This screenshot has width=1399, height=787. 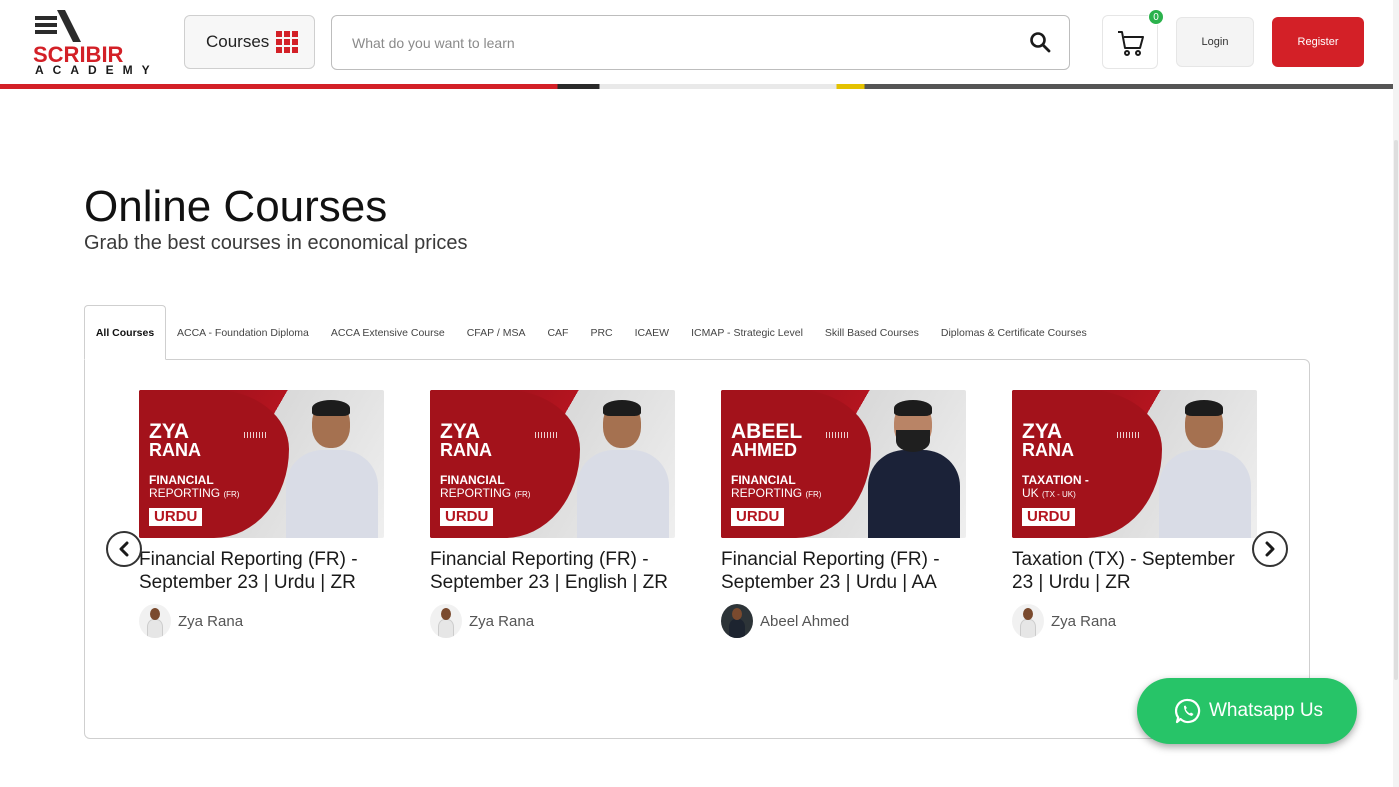 I want to click on section-title: Online Courses, so click(x=236, y=206).